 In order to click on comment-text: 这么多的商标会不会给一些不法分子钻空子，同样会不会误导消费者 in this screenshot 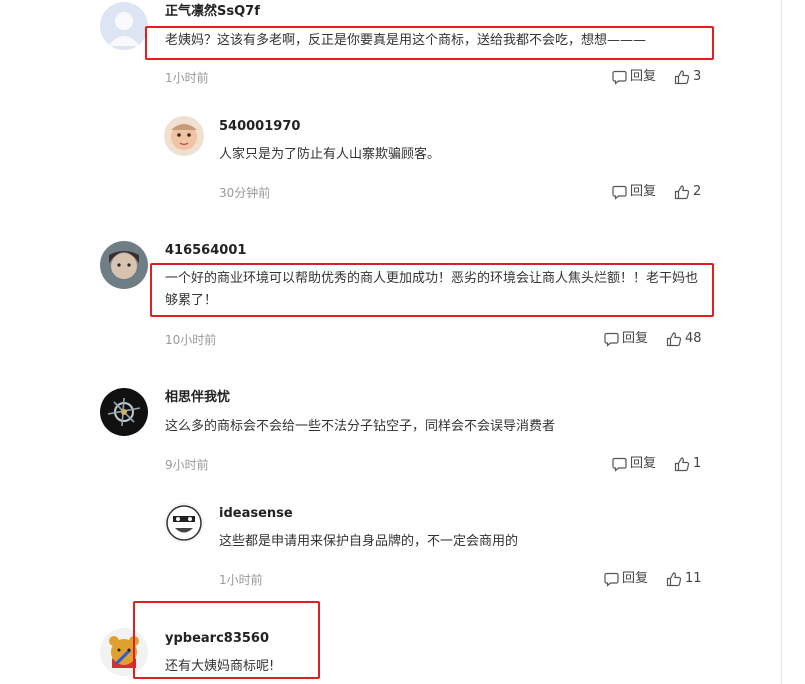, I will do `click(360, 426)`.